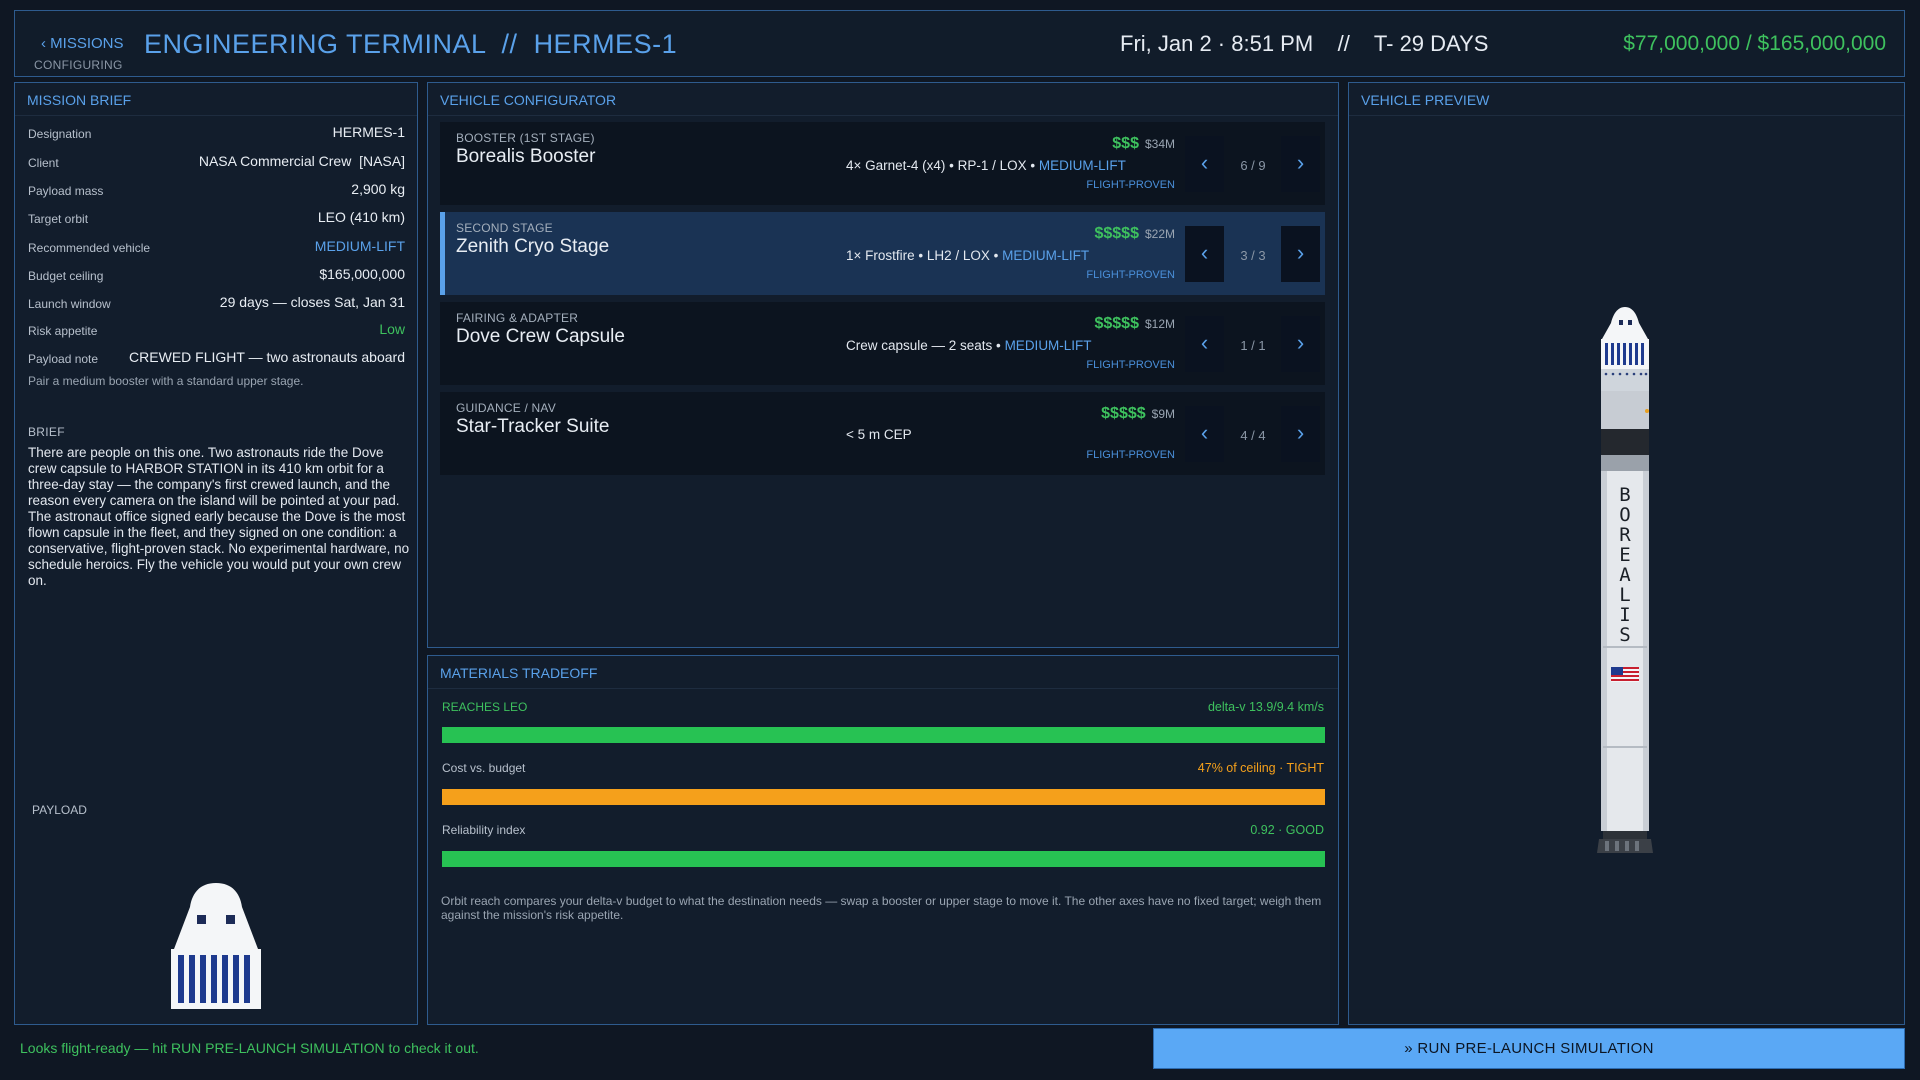  I want to click on stage-spec-text: 4× Garnet-4 (x4) • RP-1 / LOX •, so click(941, 165).